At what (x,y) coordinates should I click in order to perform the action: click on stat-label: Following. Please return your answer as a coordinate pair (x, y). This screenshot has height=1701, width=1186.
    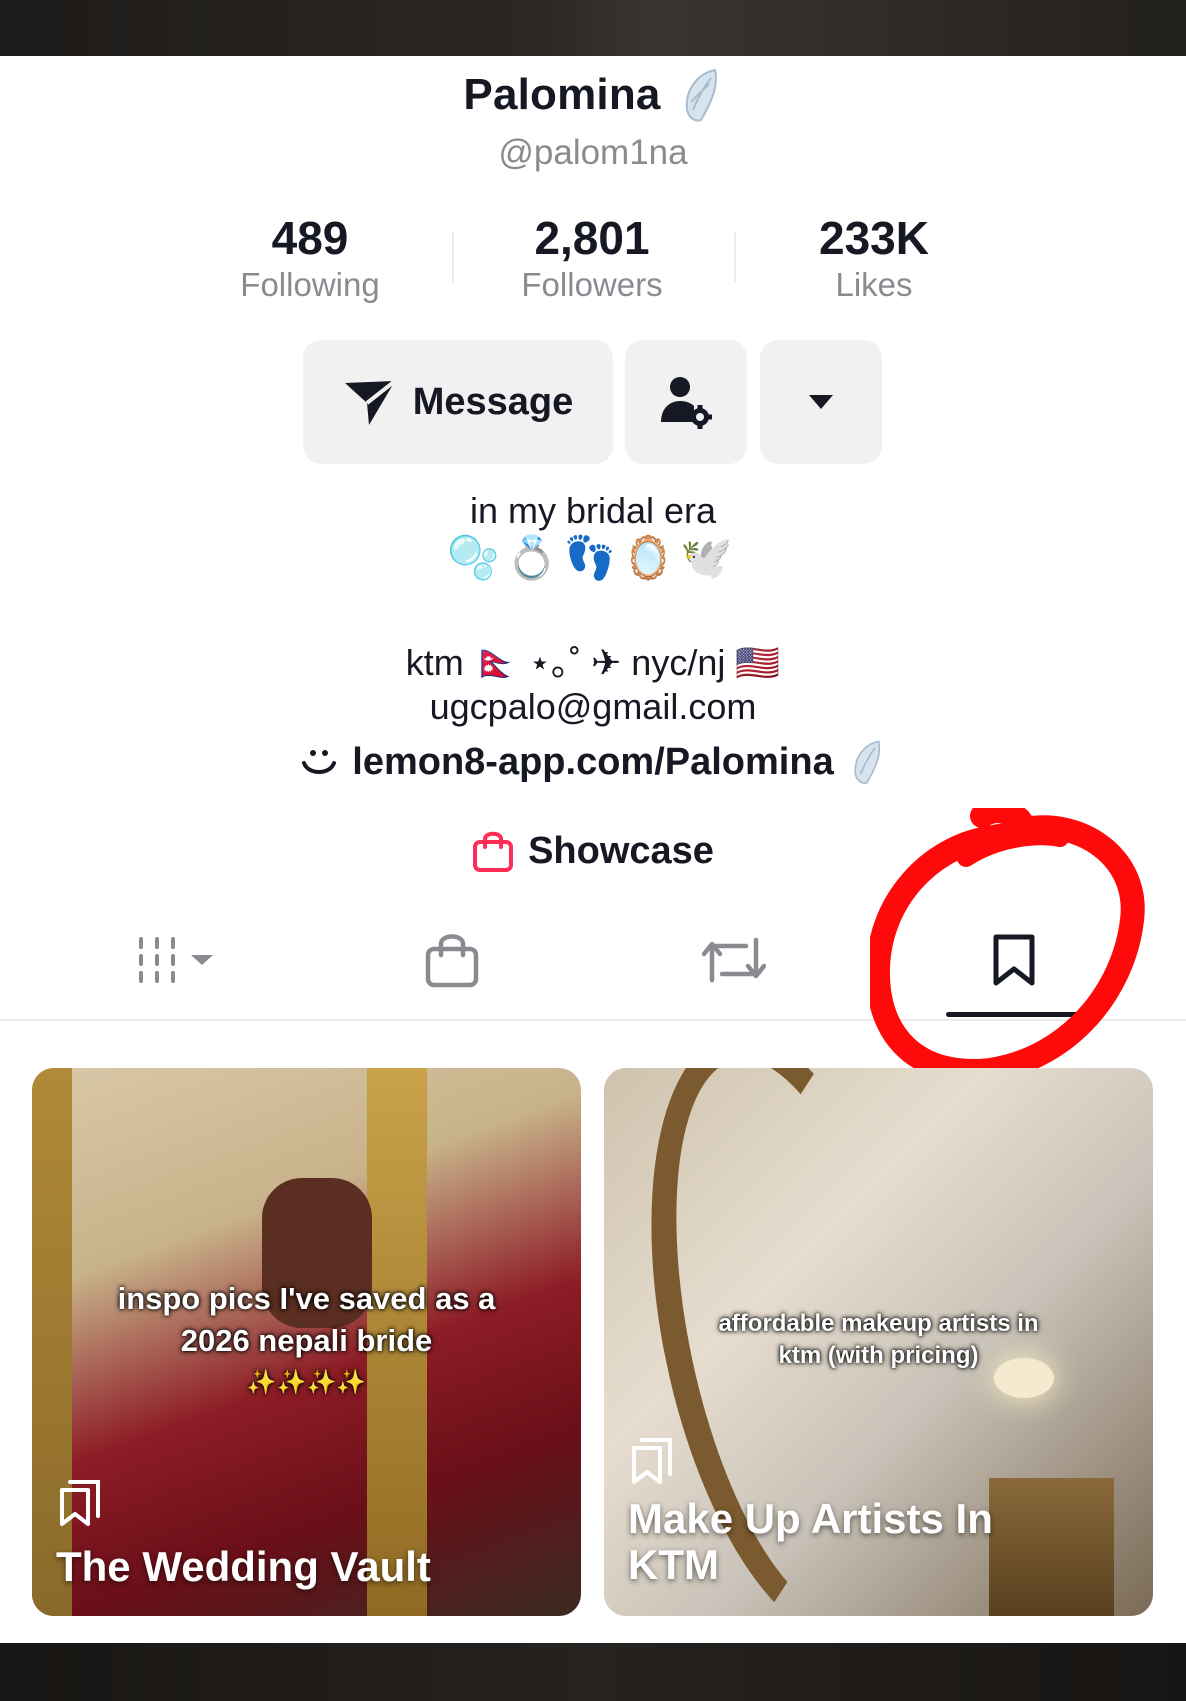
    Looking at the image, I should click on (310, 284).